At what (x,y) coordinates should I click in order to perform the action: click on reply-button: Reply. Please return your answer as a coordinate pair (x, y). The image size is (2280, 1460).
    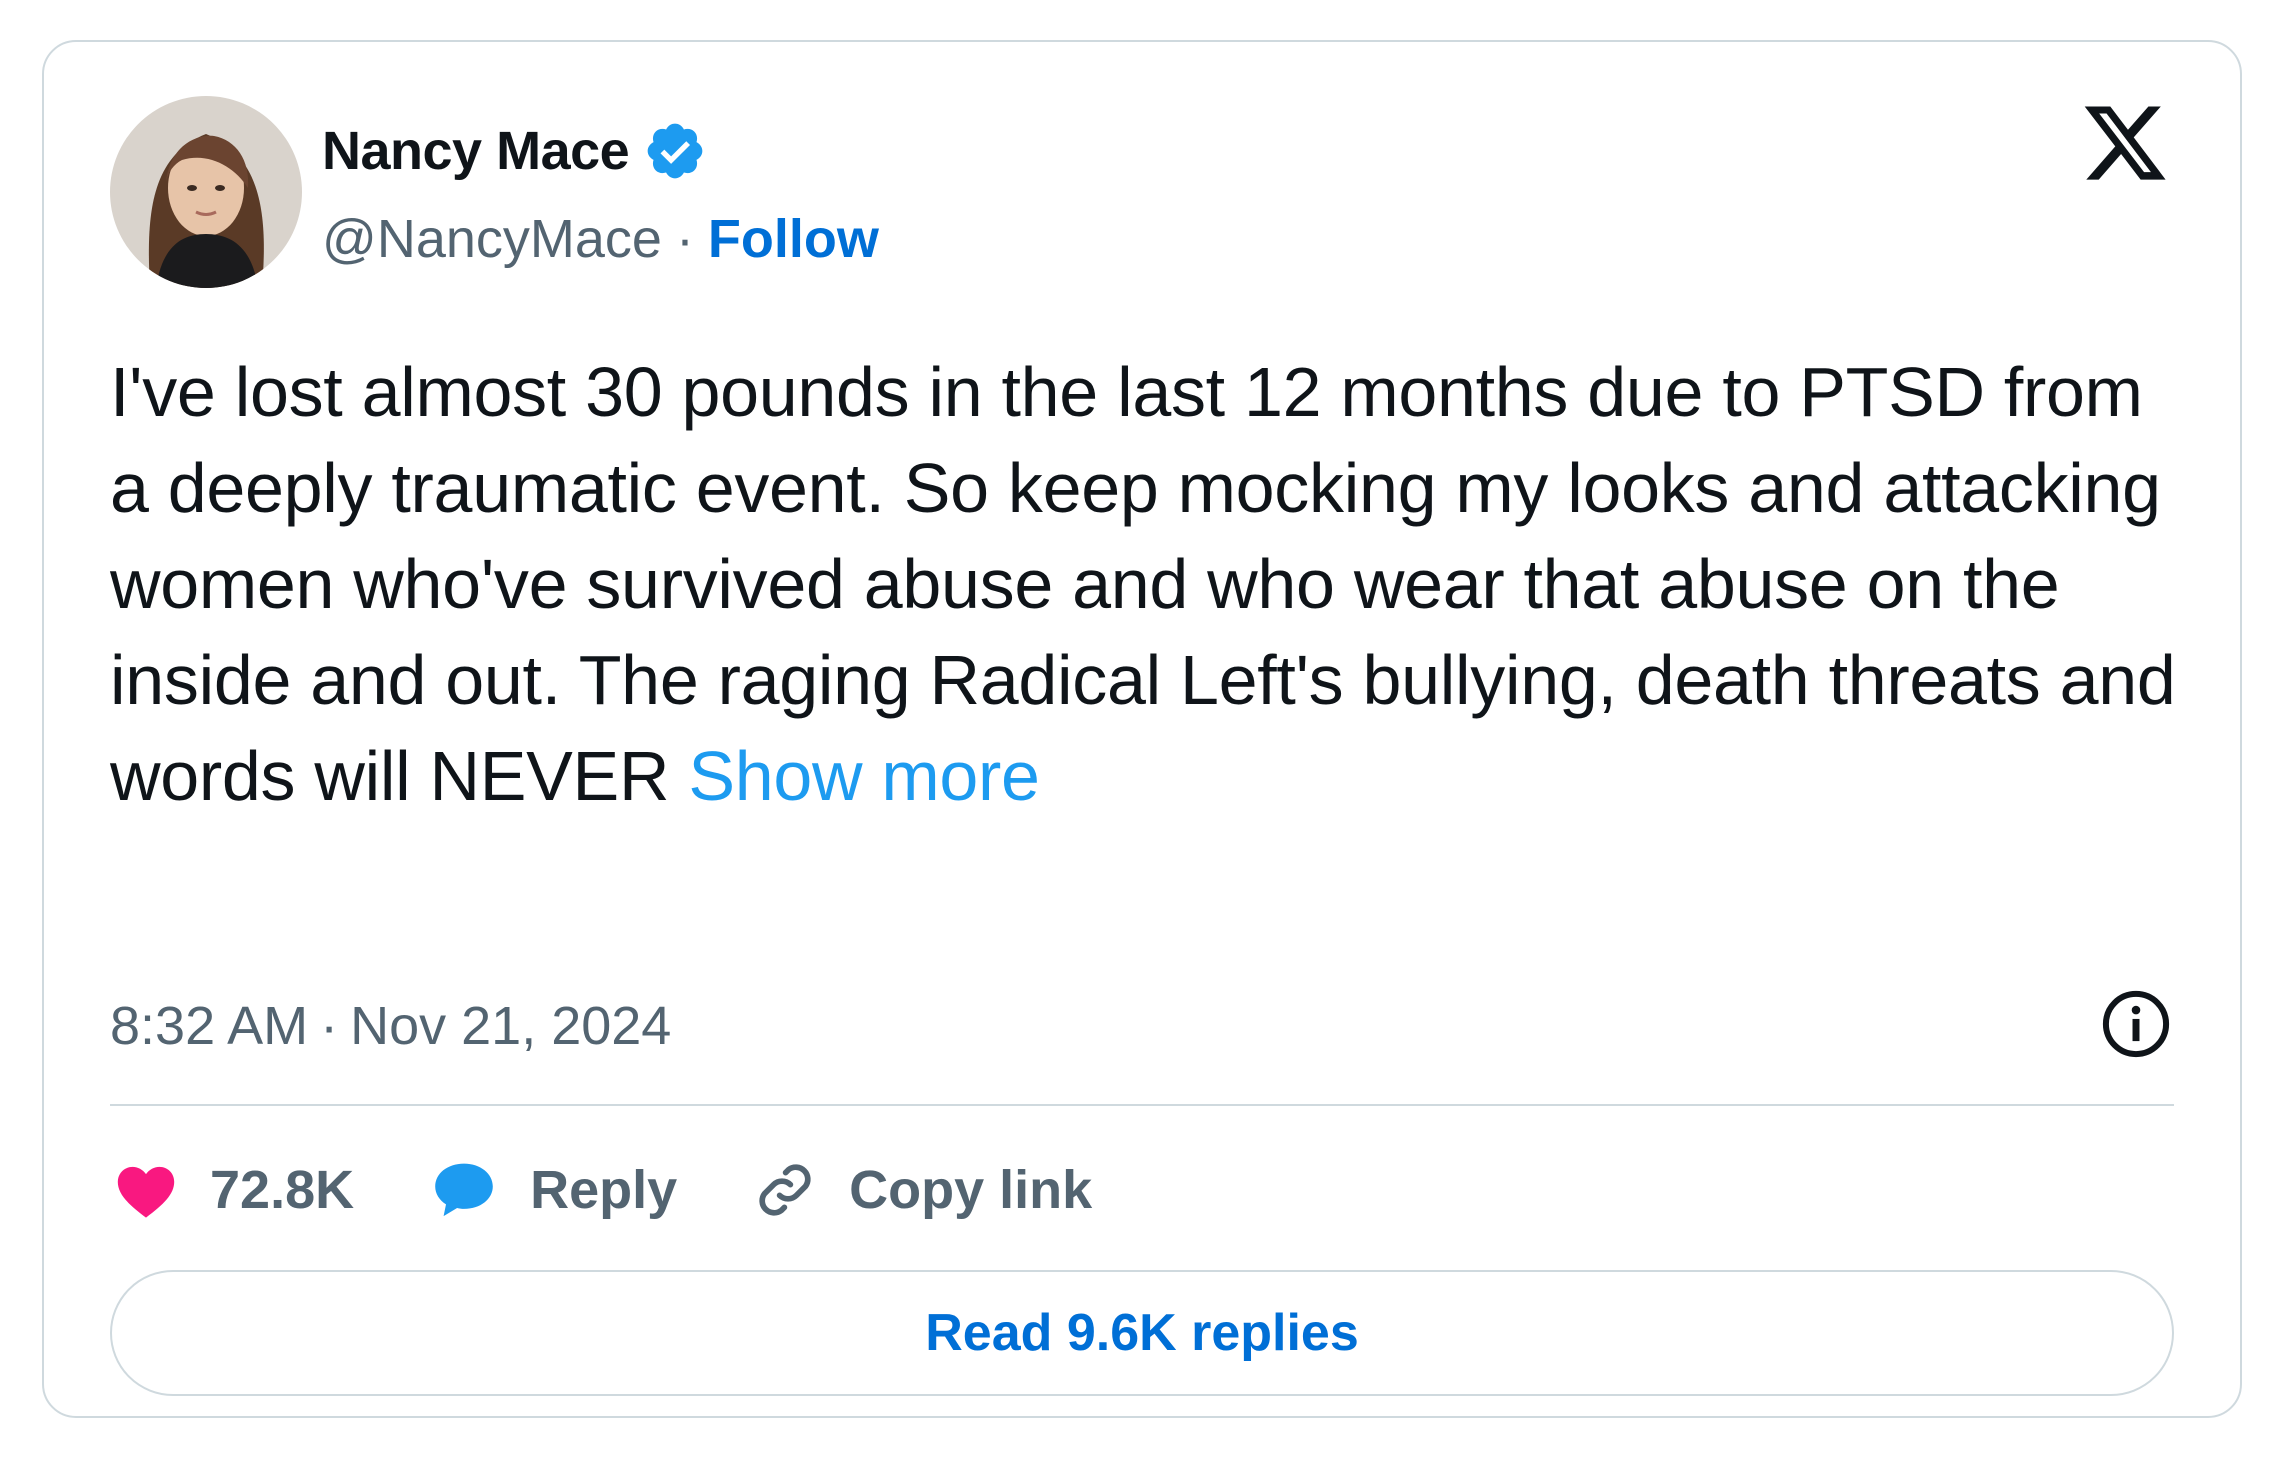
    Looking at the image, I should click on (551, 1190).